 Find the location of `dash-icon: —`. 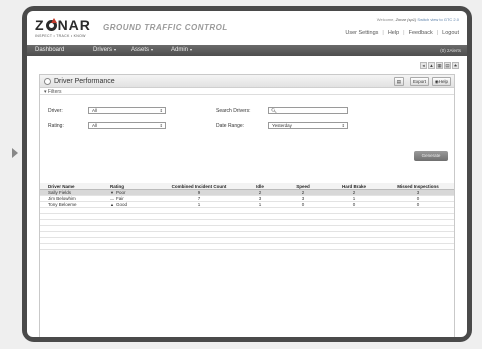

dash-icon: — is located at coordinates (112, 198).